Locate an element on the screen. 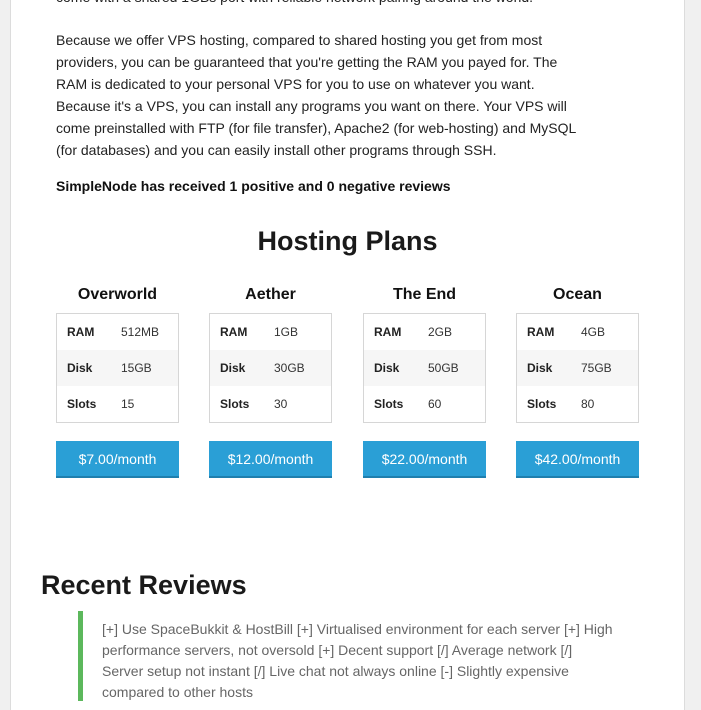  plan-specs: RAM 512MB Disk 15GB Slots 15 is located at coordinates (117, 368).